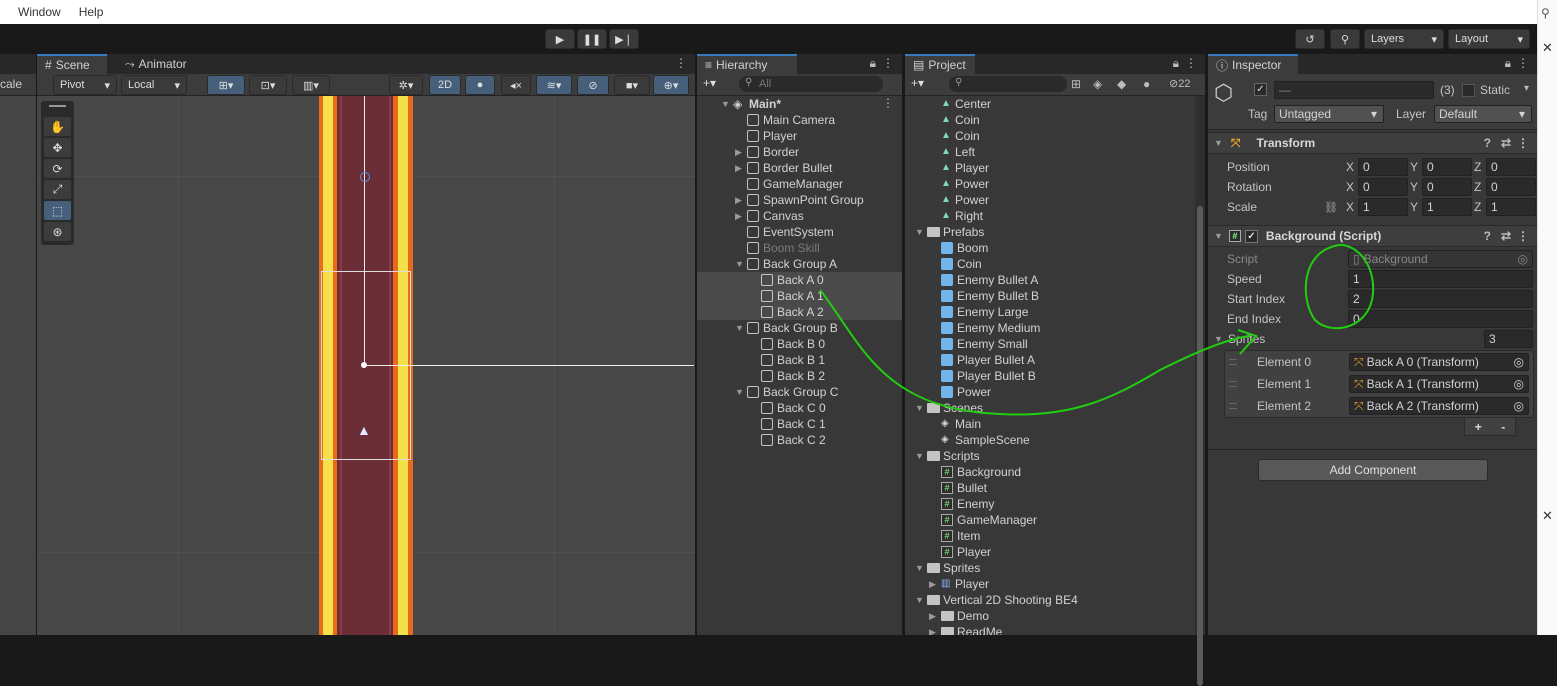 This screenshot has width=1557, height=686. Describe the element at coordinates (1439, 406) in the screenshot. I see `element-object-field: ⤧Back A 2 (Transform)◎` at that location.